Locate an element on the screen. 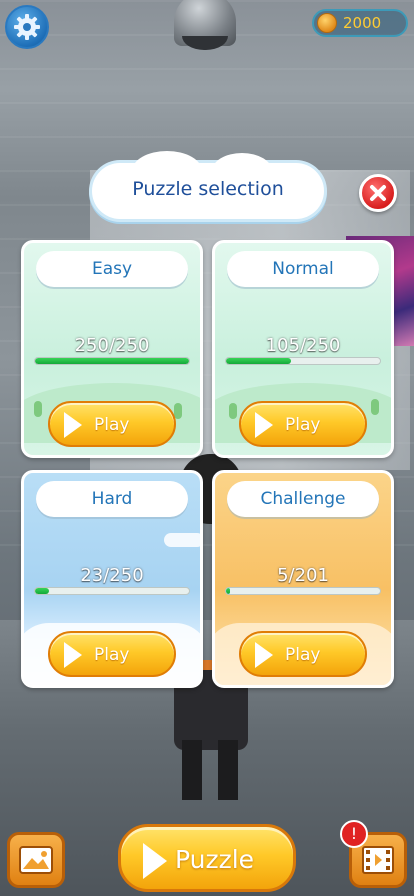  image-gallery-icon is located at coordinates (36, 860).